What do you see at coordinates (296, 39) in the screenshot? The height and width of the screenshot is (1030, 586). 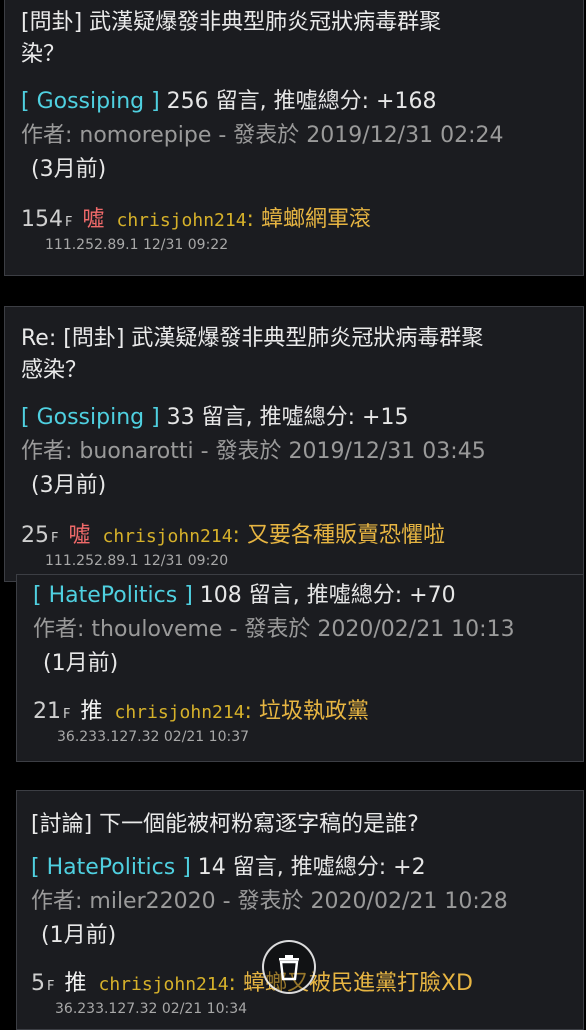 I see `post-title: [問卦] 武漢疑爆發非典型肺炎冠狀病毒群聚 染？` at bounding box center [296, 39].